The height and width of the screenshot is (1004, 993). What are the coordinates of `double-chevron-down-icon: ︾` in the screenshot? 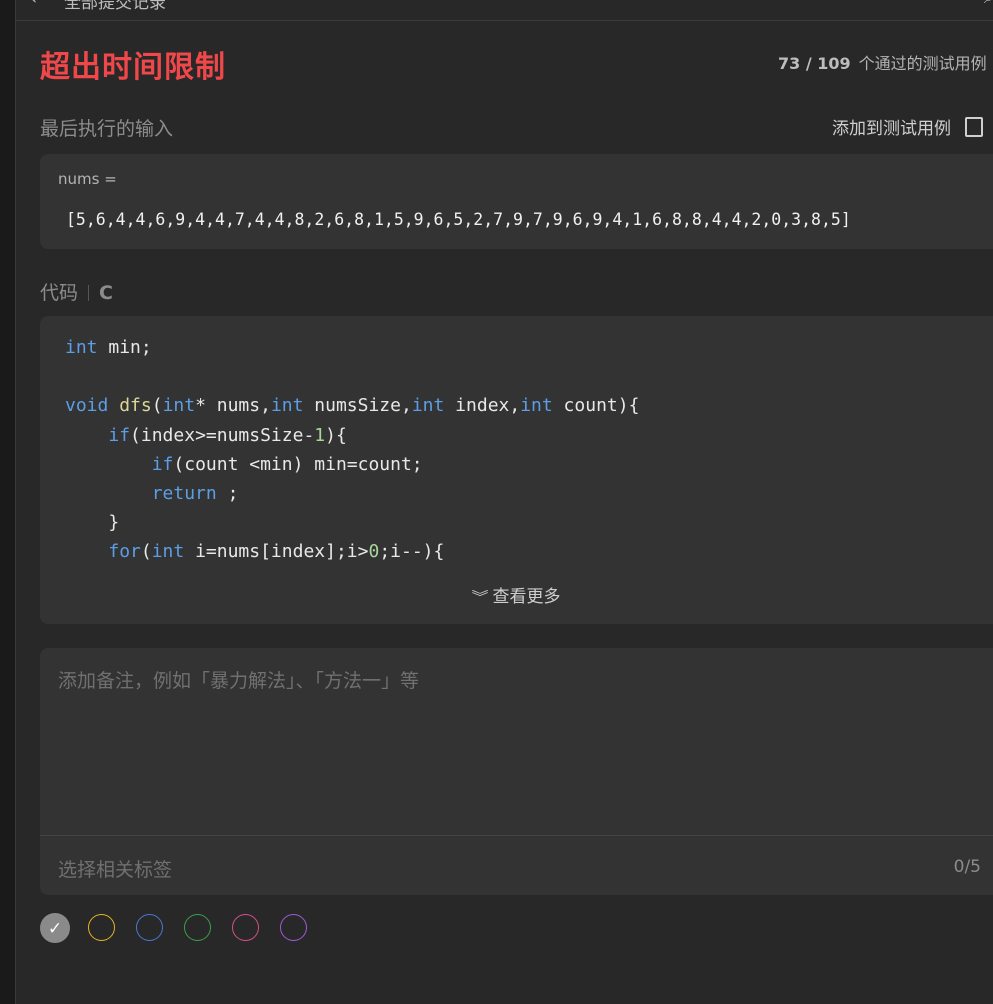 It's located at (479, 598).